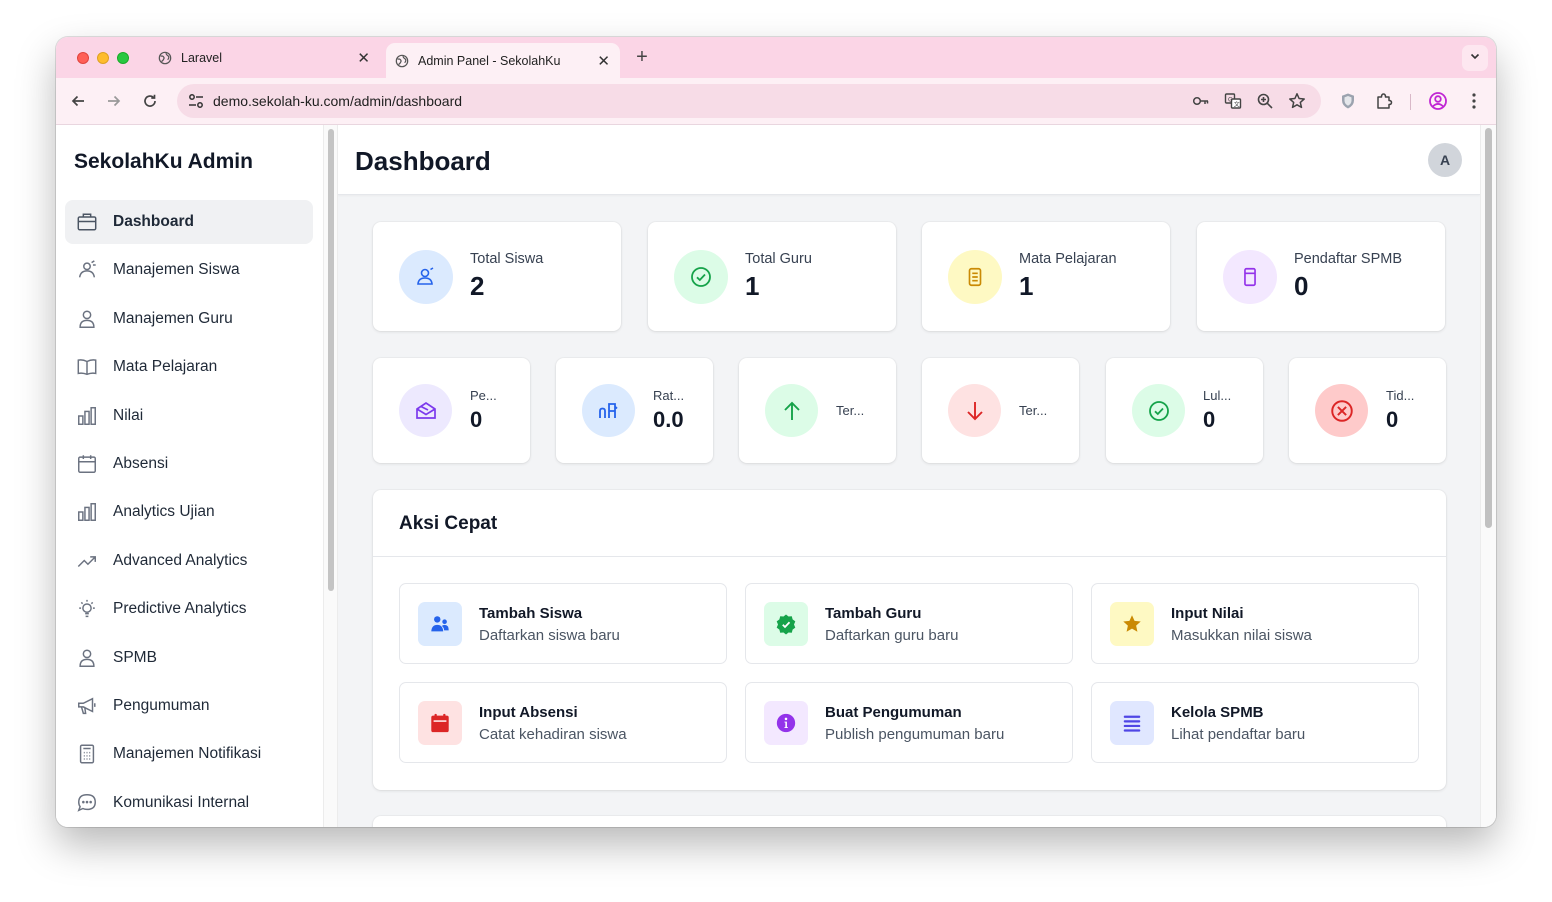 This screenshot has height=902, width=1552. What do you see at coordinates (189, 464) in the screenshot?
I see `sidebar-item-absensi: Absensi` at bounding box center [189, 464].